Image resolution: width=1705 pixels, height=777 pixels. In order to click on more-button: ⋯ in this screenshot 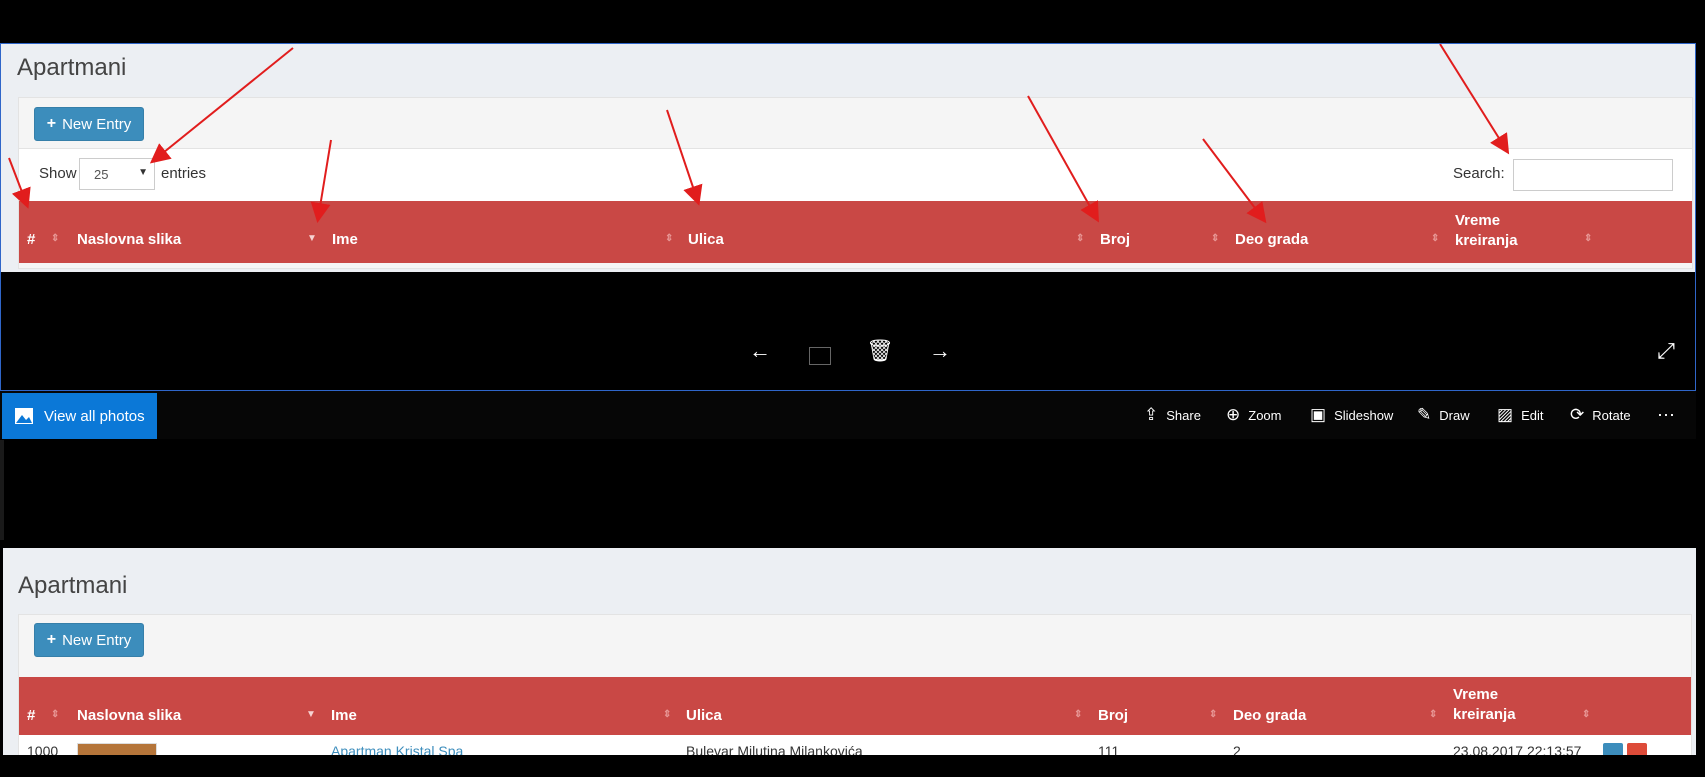, I will do `click(1666, 415)`.